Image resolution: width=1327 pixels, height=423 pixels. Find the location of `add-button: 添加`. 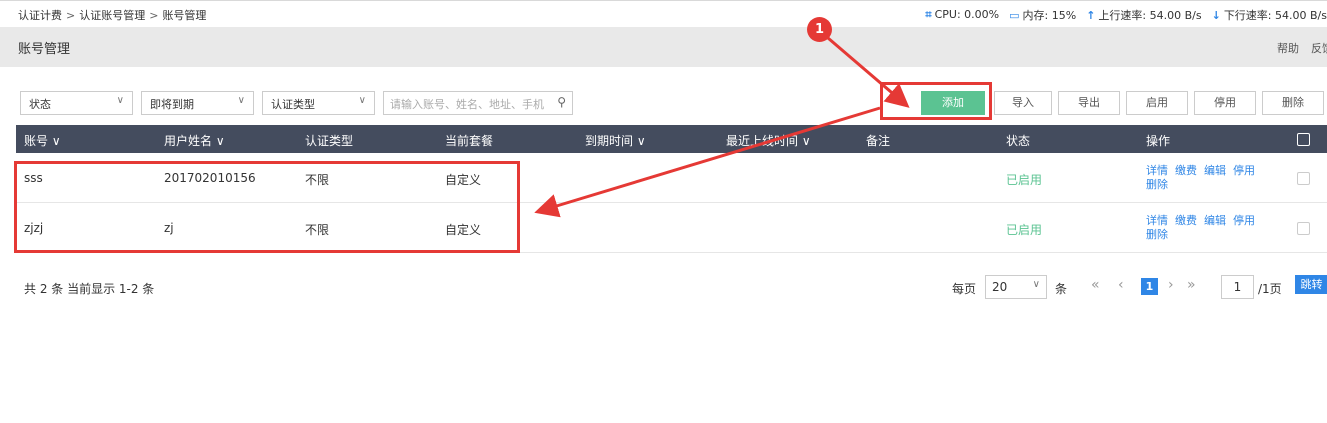

add-button: 添加 is located at coordinates (953, 103).